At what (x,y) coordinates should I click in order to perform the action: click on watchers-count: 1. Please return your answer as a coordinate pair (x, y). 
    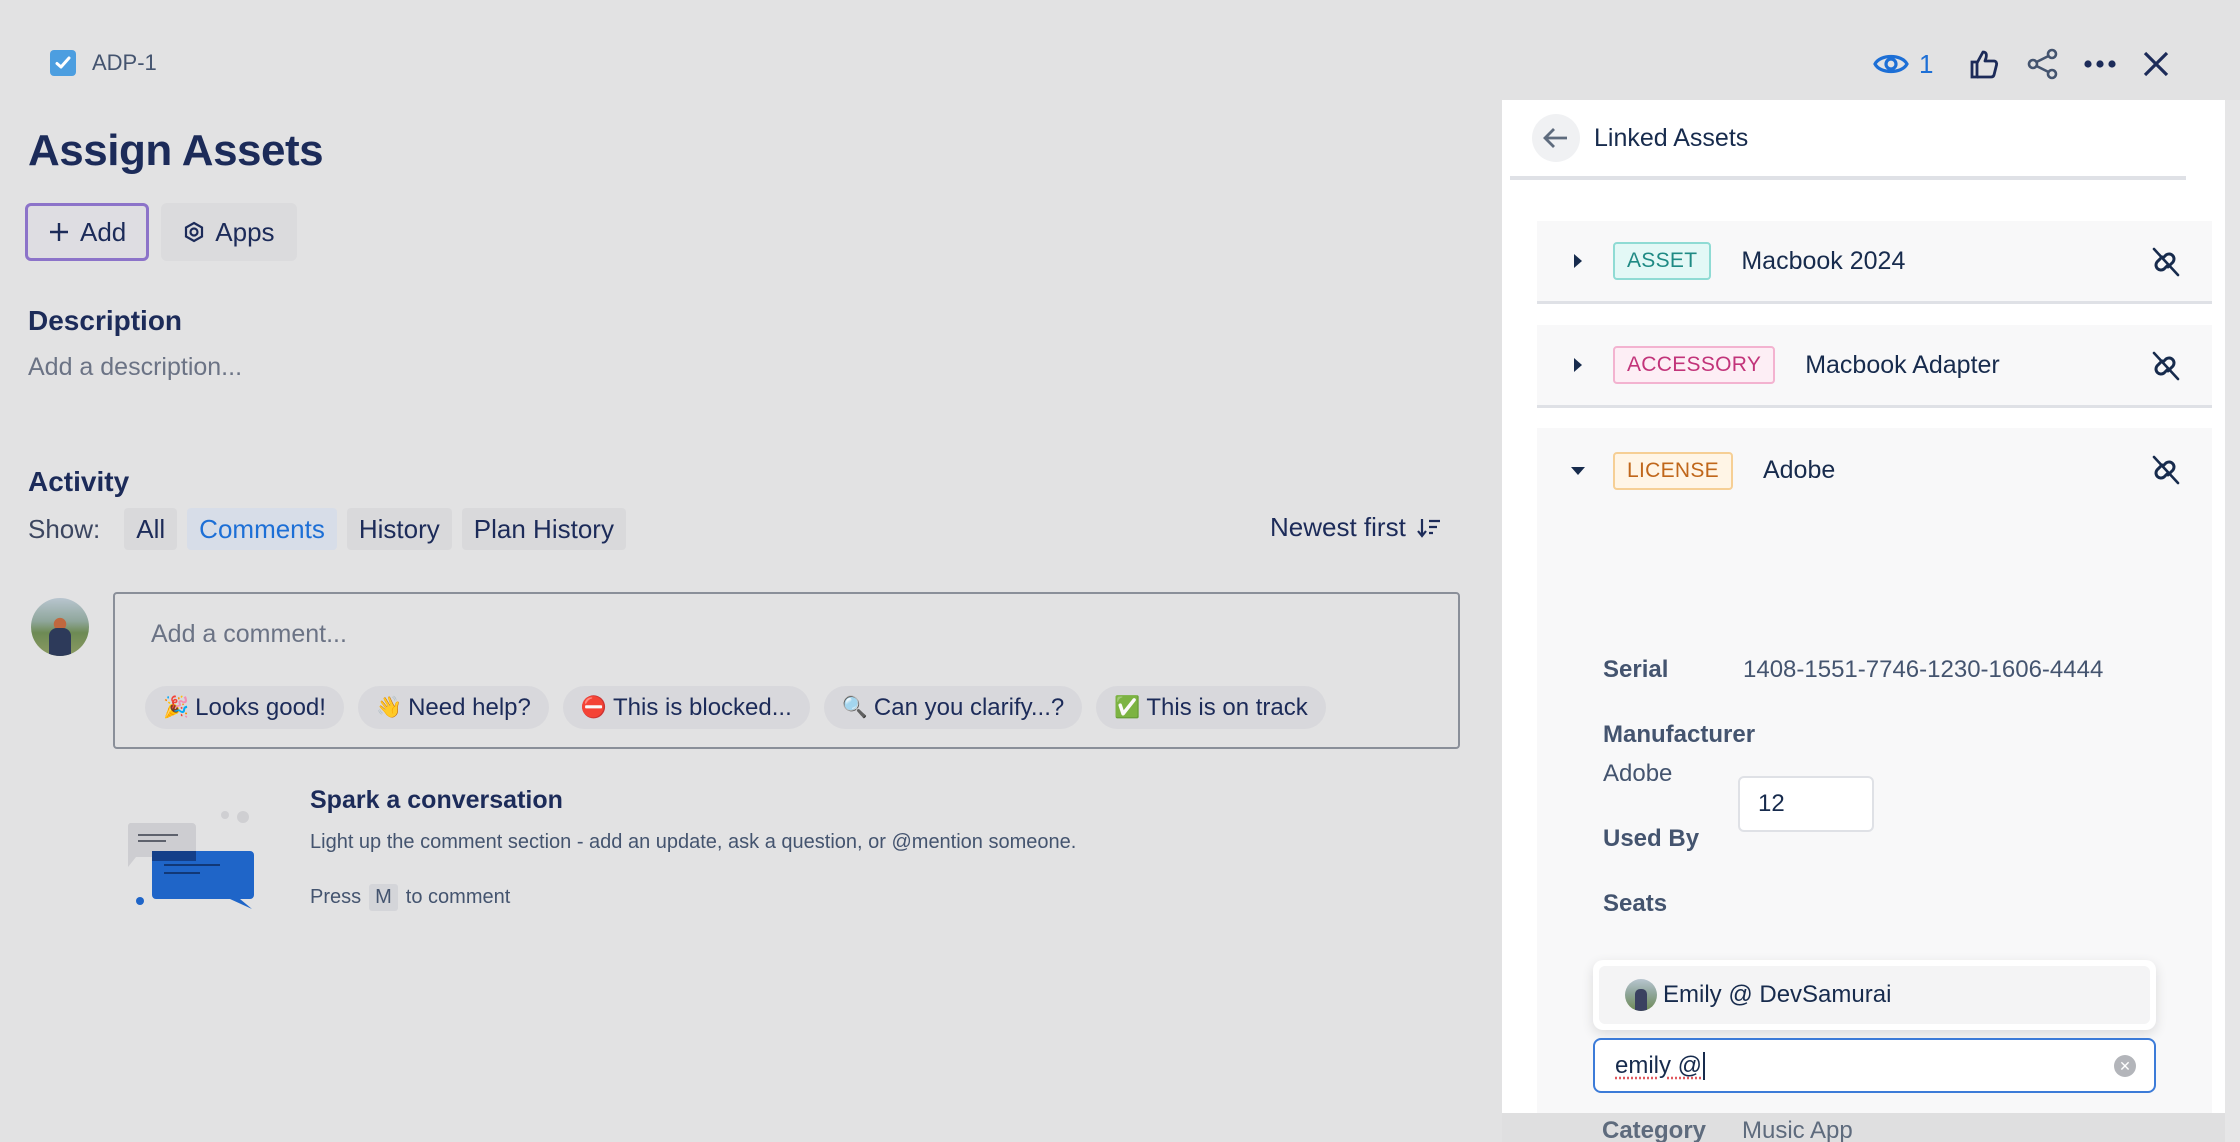
    Looking at the image, I should click on (1926, 63).